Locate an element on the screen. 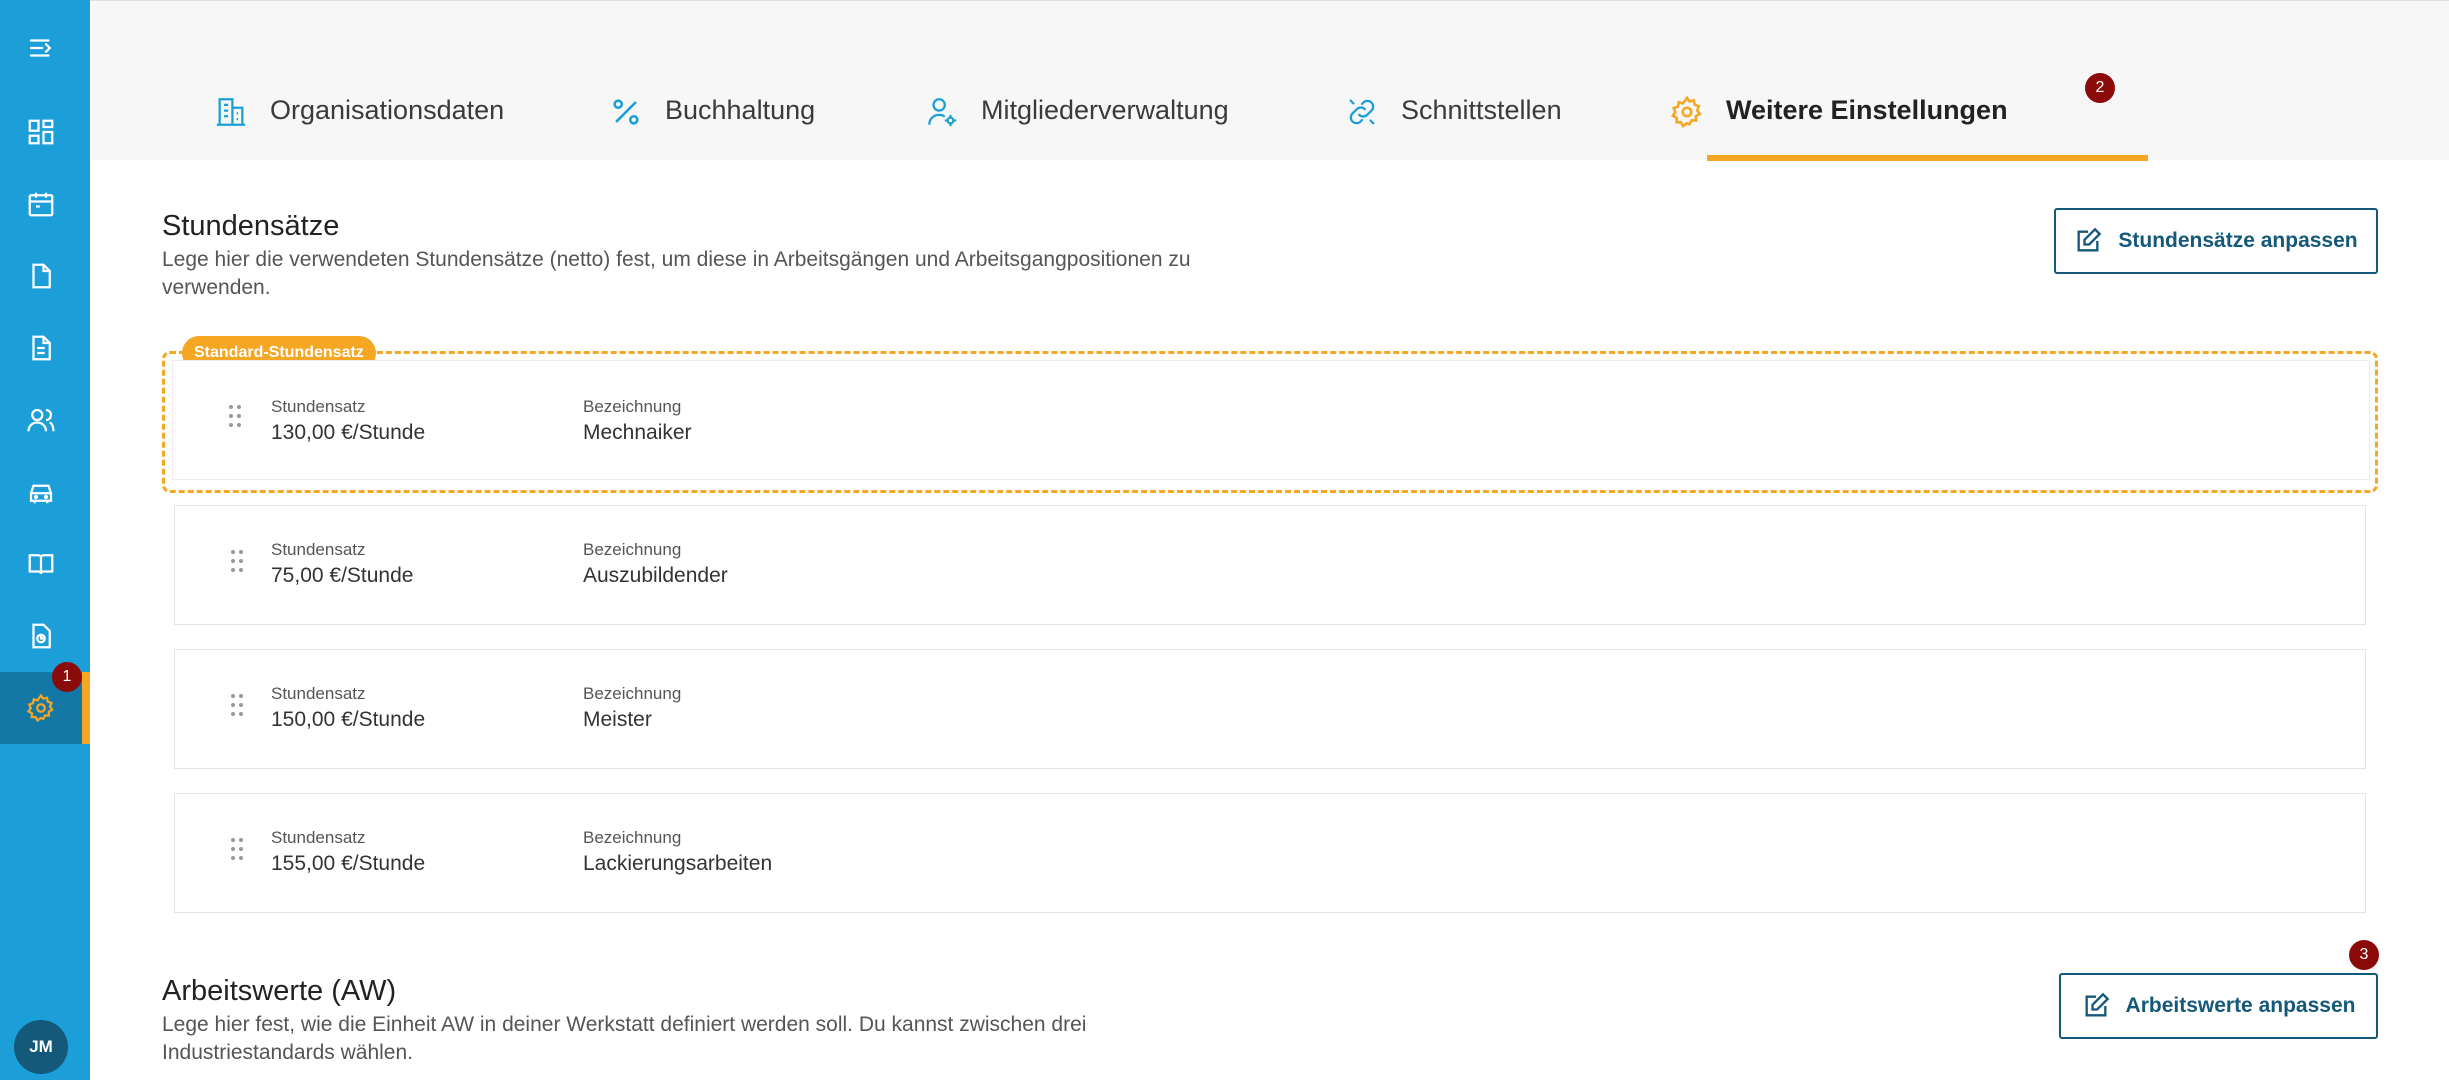 The width and height of the screenshot is (2449, 1080). tab-organisationsdaten: Organisationsdaten is located at coordinates (359, 111).